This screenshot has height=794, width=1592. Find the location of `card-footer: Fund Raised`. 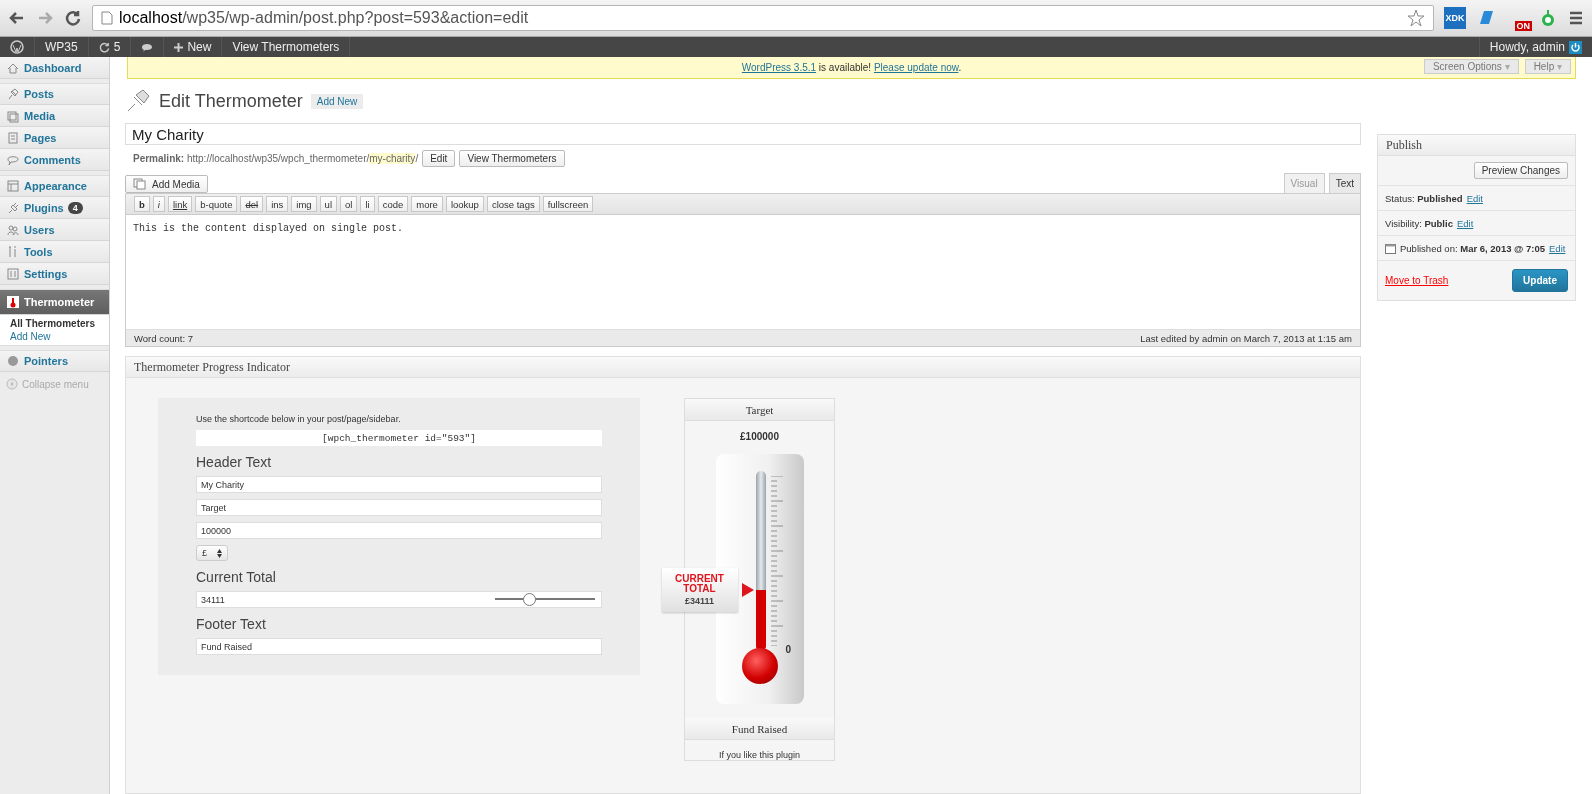

card-footer: Fund Raised is located at coordinates (759, 729).